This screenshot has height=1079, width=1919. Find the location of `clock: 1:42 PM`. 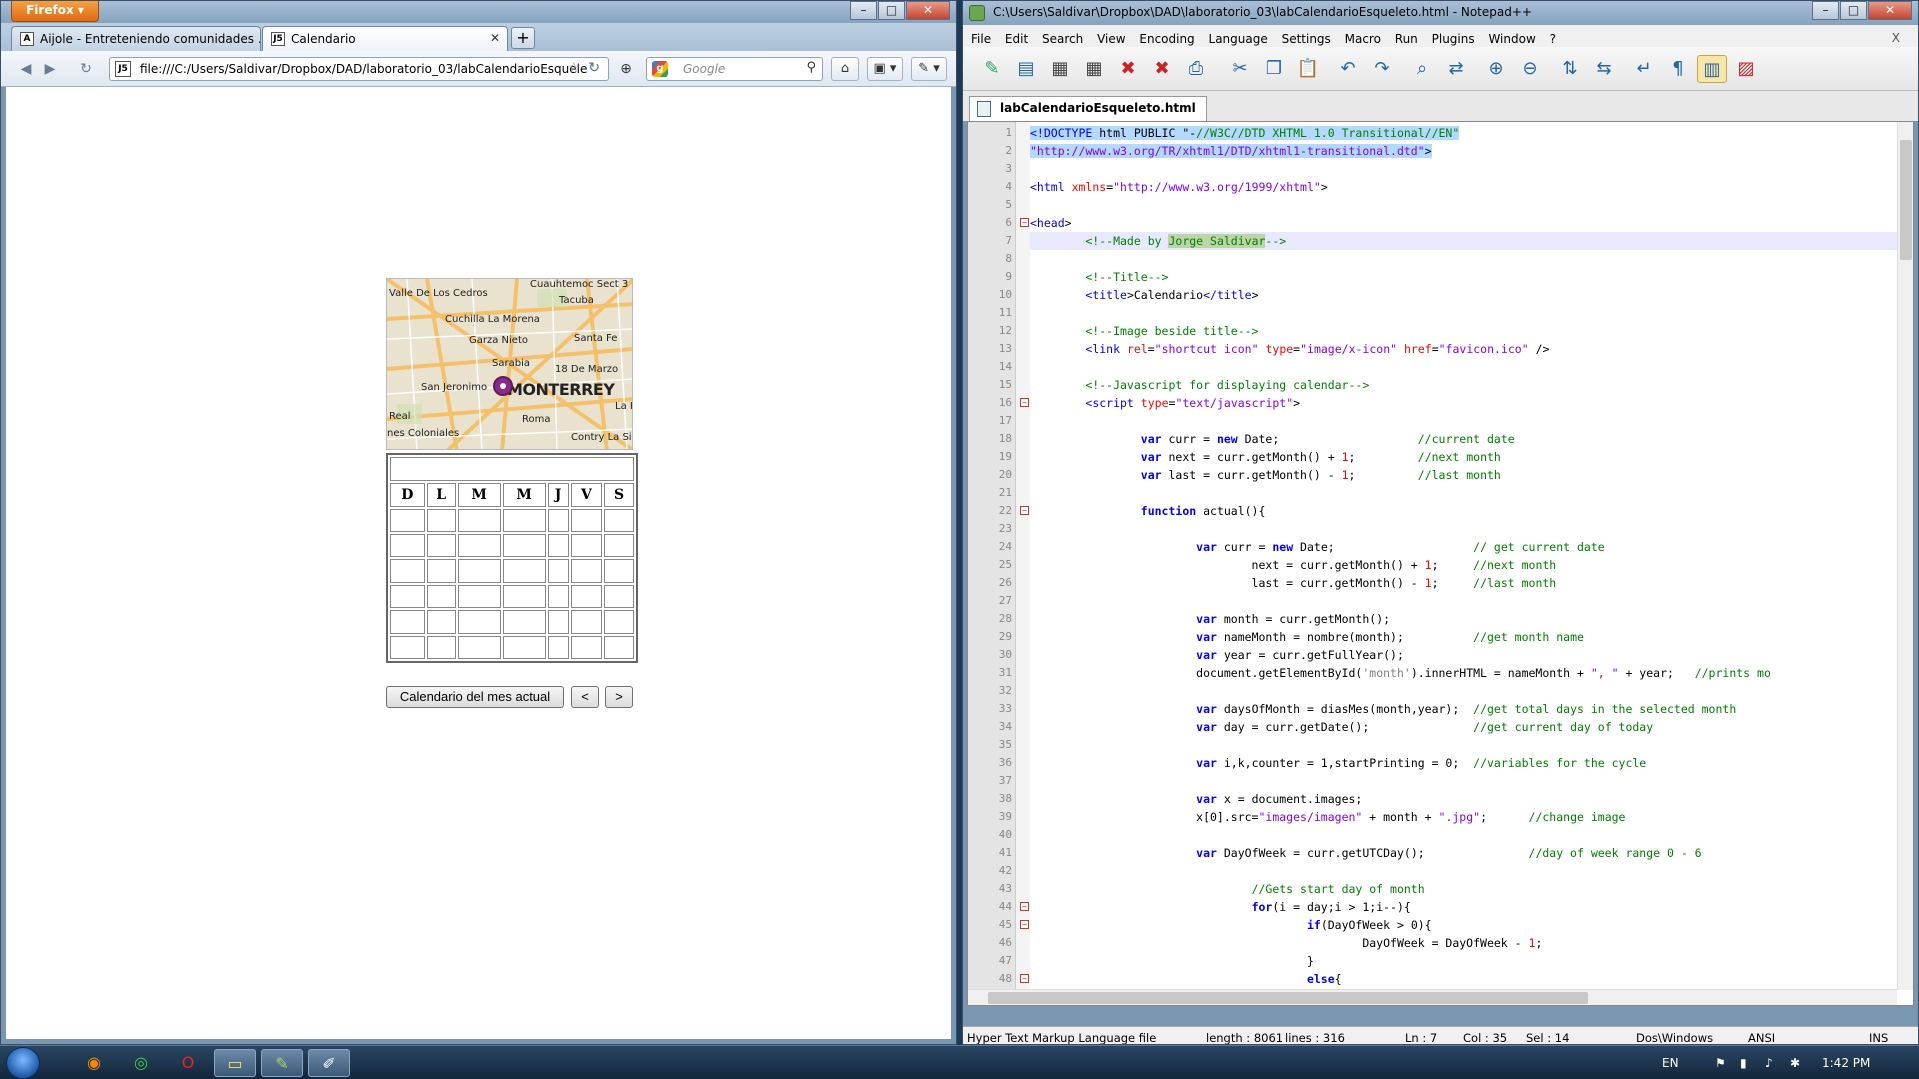

clock: 1:42 PM is located at coordinates (1846, 1062).